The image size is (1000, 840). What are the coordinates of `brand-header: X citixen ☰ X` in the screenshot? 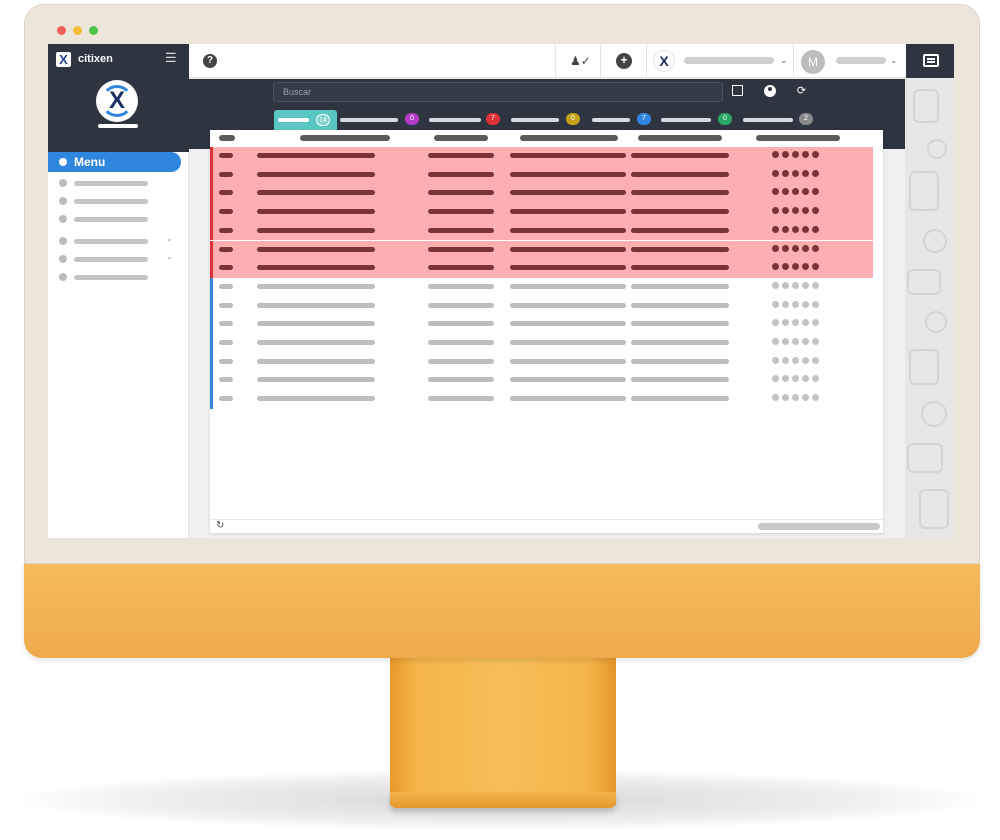 It's located at (118, 98).